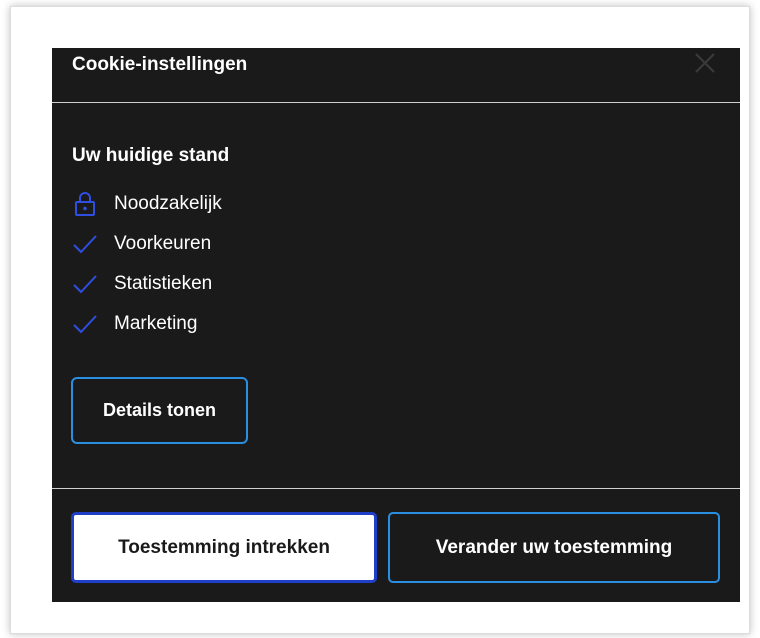 This screenshot has height=638, width=760. Describe the element at coordinates (554, 547) in the screenshot. I see `change-consent-button: Verander uw toestemming` at that location.